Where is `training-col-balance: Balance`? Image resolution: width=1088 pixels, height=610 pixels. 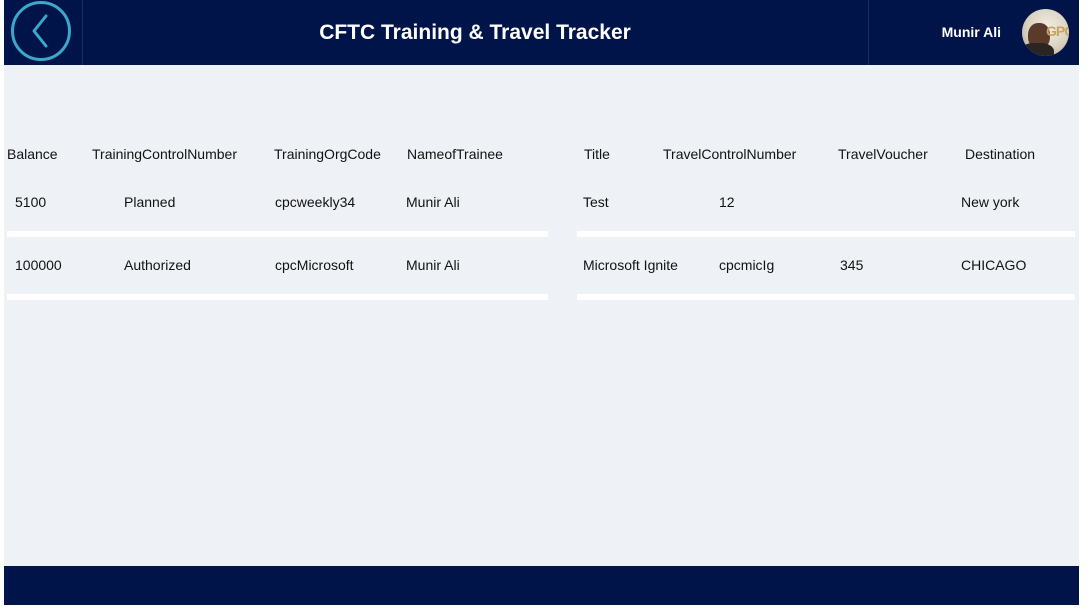 training-col-balance: Balance is located at coordinates (32, 154).